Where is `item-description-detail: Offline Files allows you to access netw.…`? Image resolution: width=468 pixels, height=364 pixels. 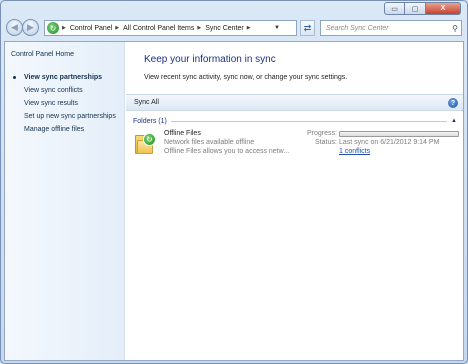
item-description-detail: Offline Files allows you to access netw.… is located at coordinates (227, 151).